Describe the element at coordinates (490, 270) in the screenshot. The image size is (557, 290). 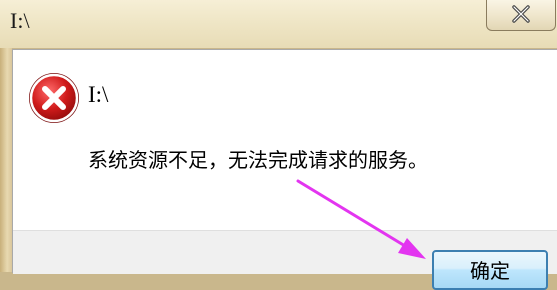
I see `ok-button: 确定` at that location.